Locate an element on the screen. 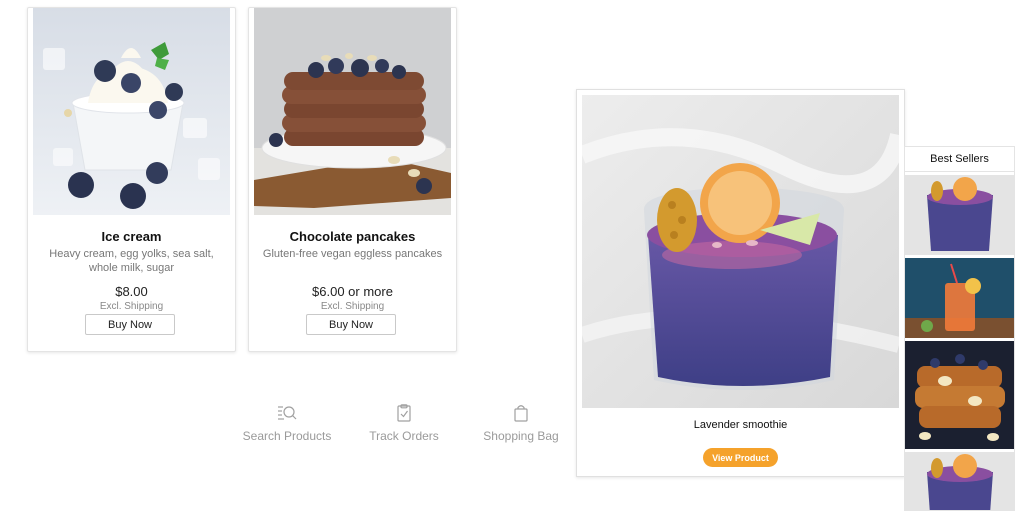  featured-product-name: Lavender smoothie is located at coordinates (740, 425).